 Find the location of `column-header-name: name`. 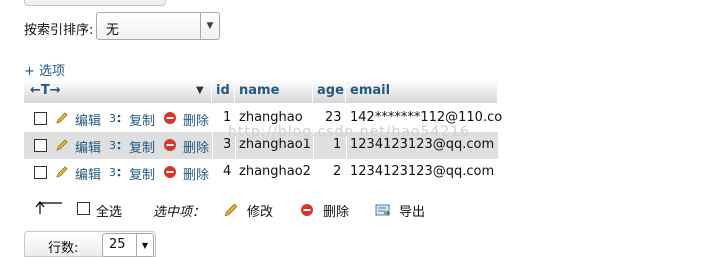

column-header-name: name is located at coordinates (274, 91).